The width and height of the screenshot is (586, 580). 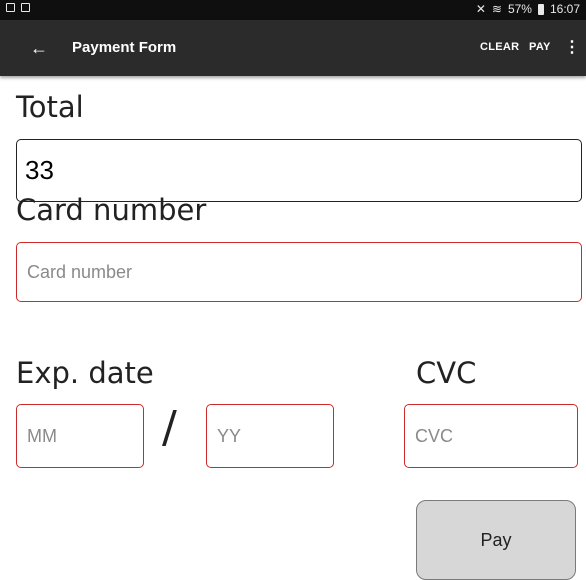 I want to click on battery-percent: 57%, so click(x=519, y=9).